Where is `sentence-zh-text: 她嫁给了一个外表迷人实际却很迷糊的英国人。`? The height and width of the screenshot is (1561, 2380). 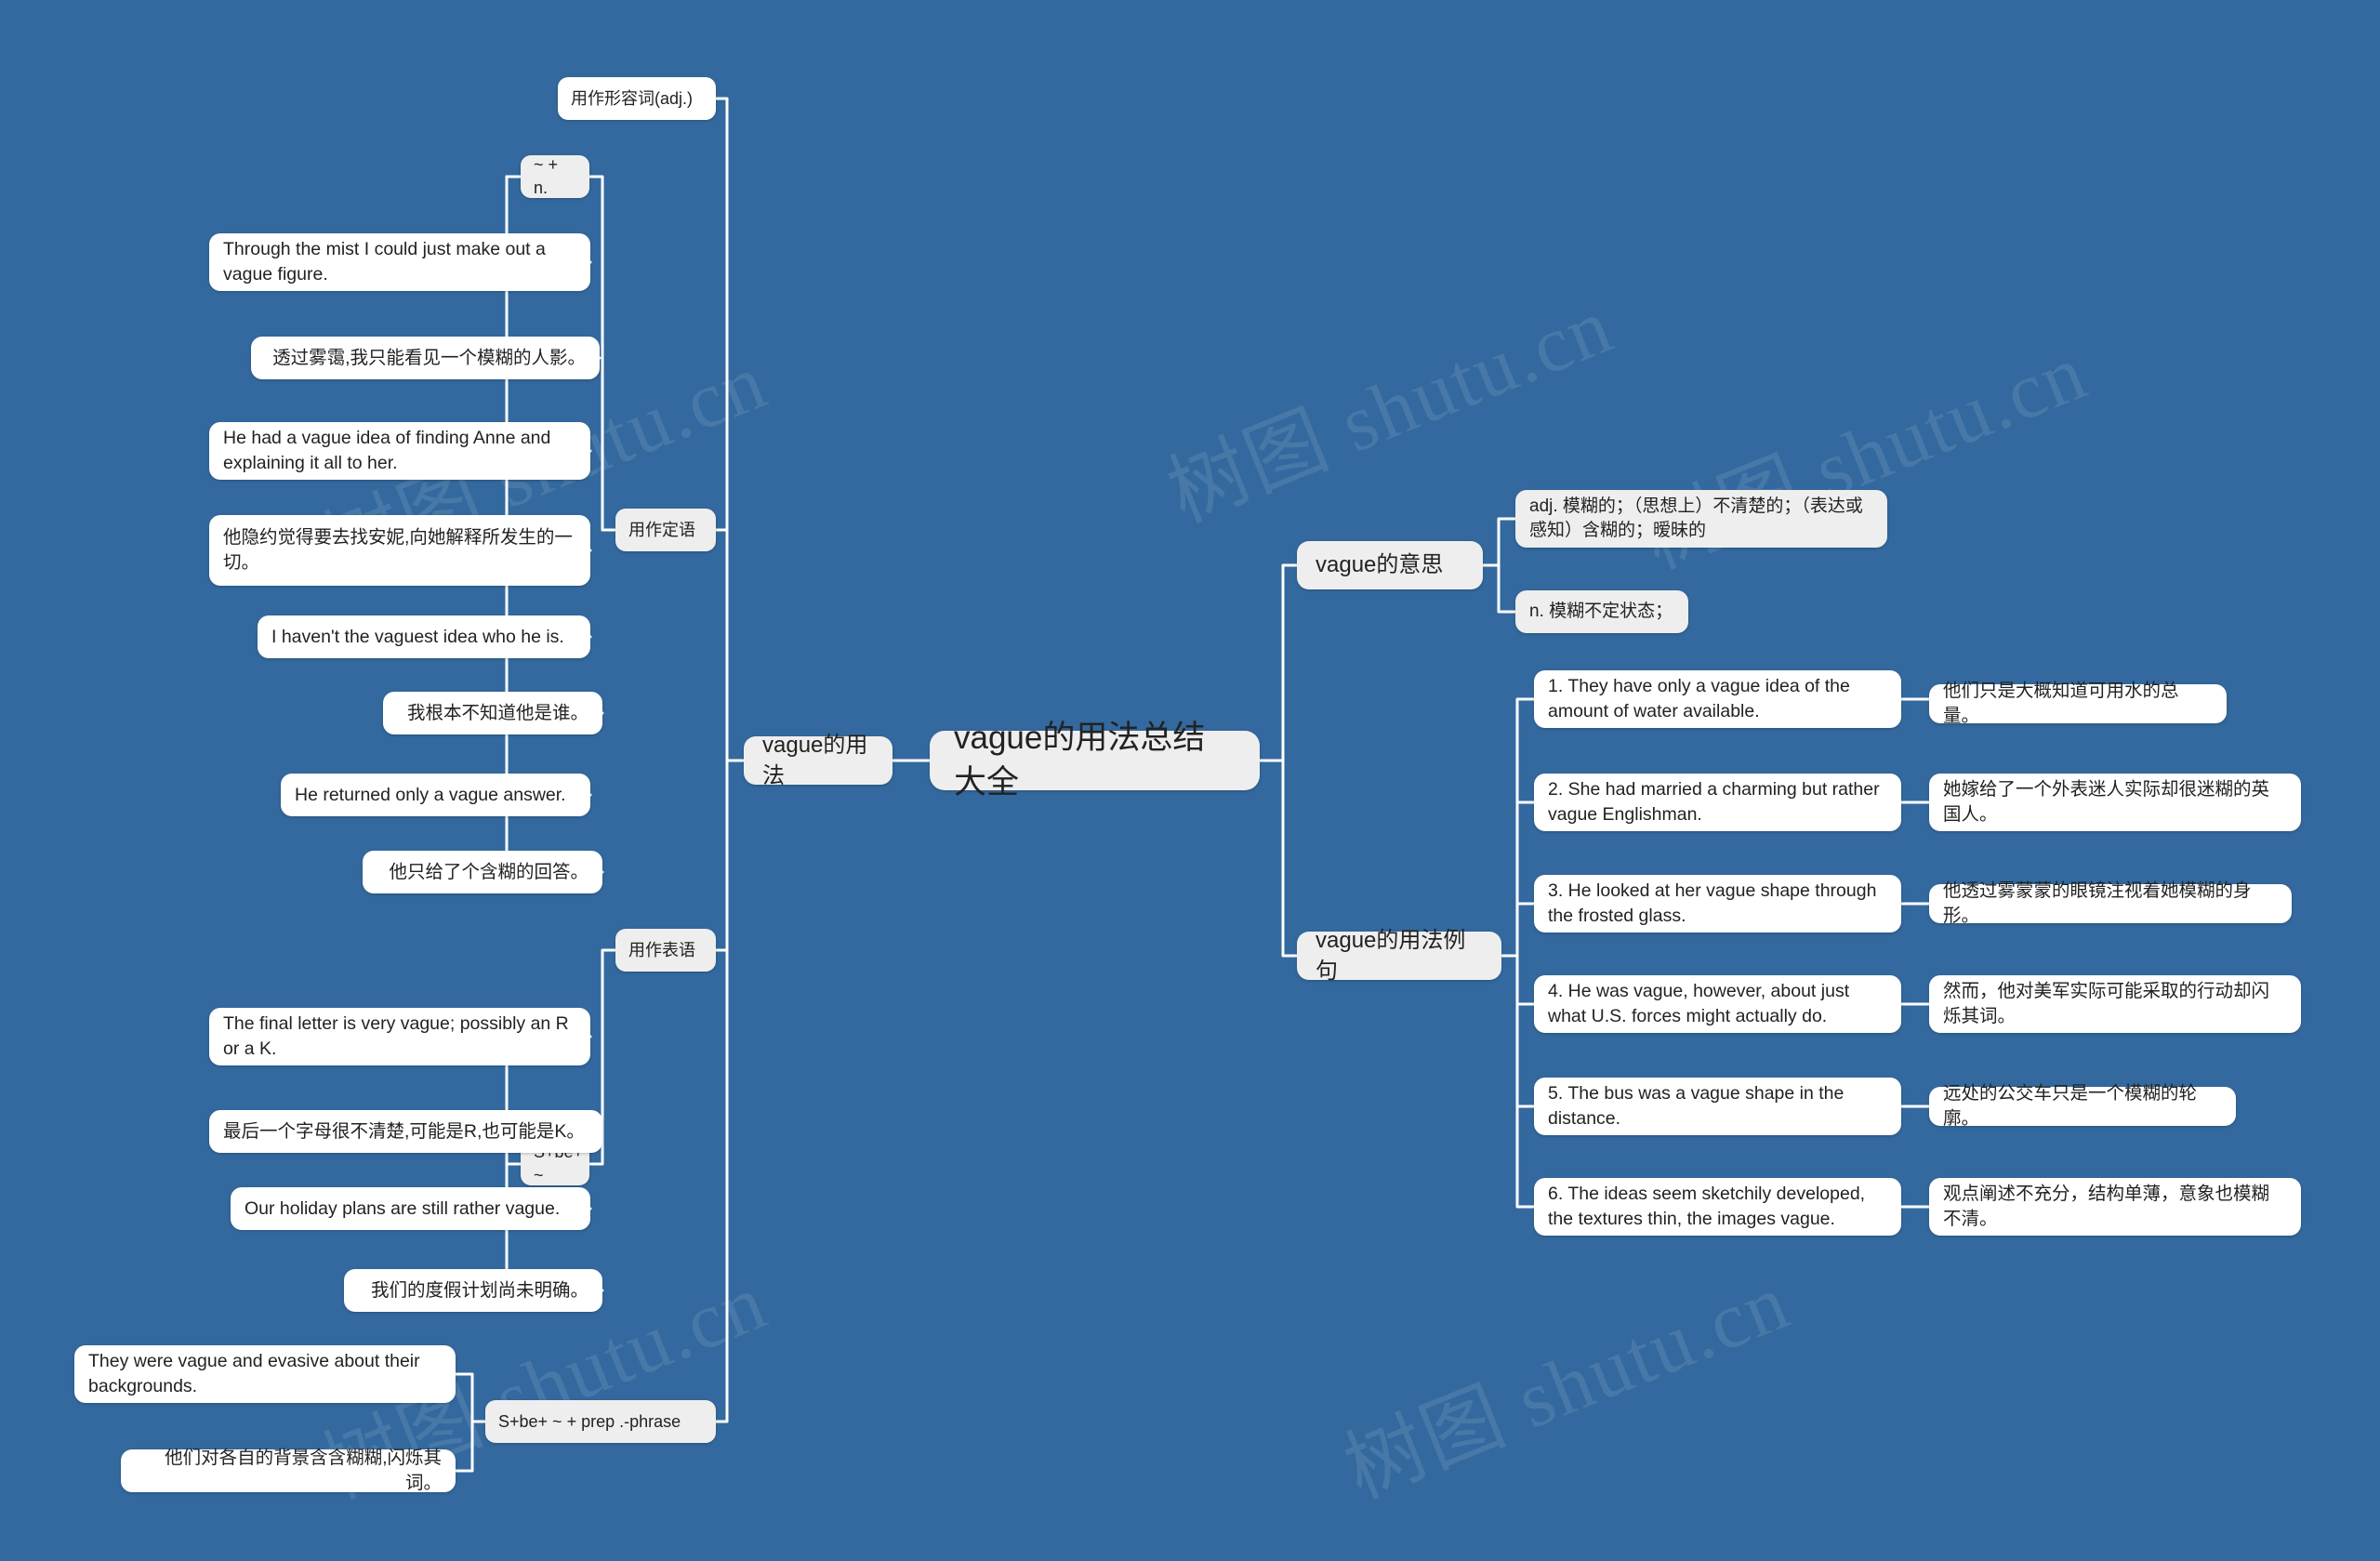
sentence-zh-text: 她嫁给了一个外表迷人实际却很迷糊的英国人。 is located at coordinates (2106, 802).